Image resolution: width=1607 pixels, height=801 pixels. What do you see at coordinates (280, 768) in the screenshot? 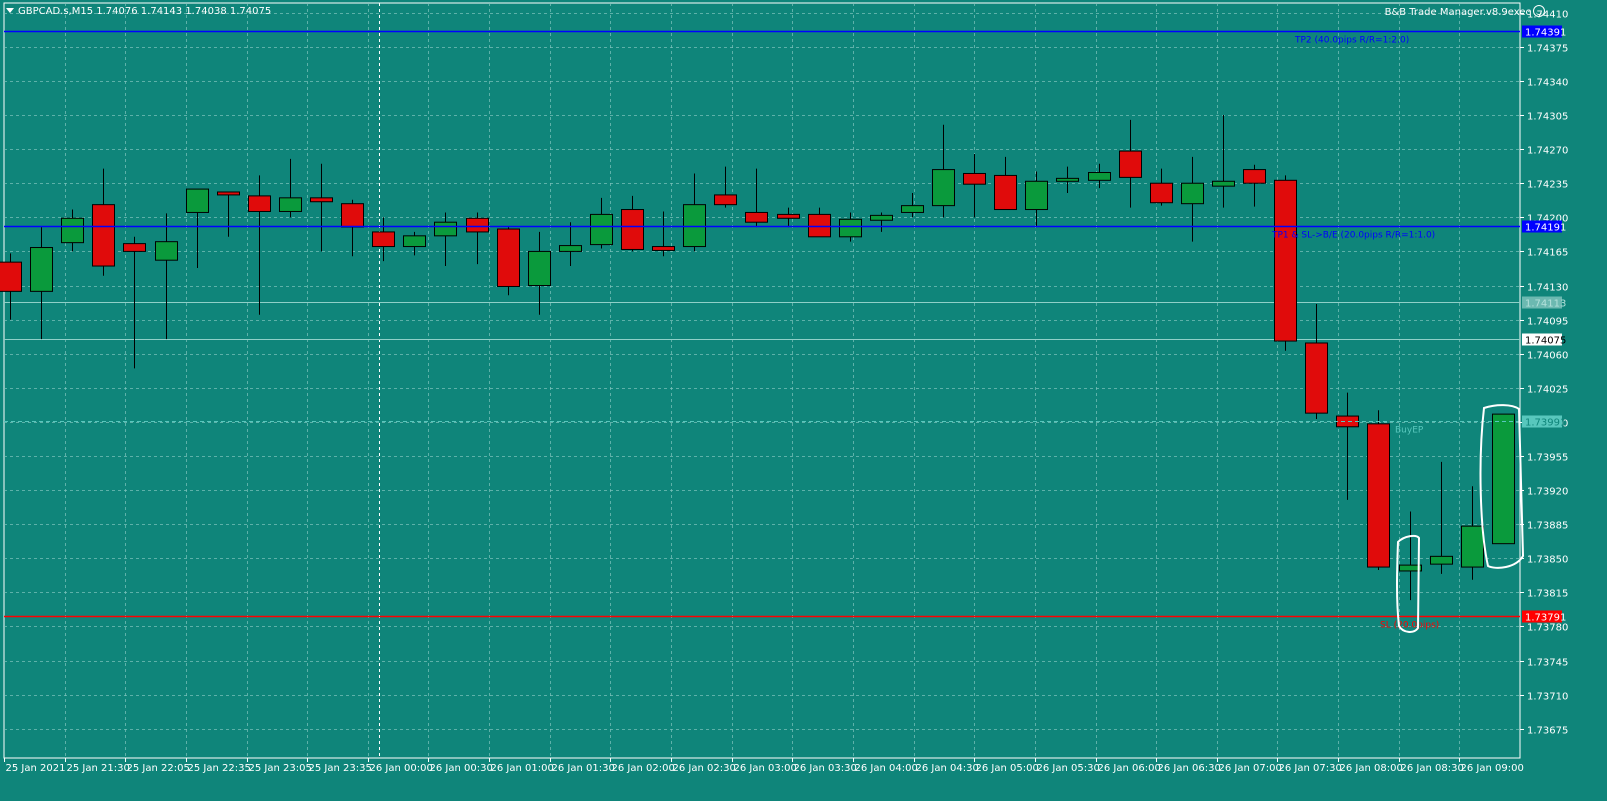
I see `x-tick-label: 25 Jan 23:05` at bounding box center [280, 768].